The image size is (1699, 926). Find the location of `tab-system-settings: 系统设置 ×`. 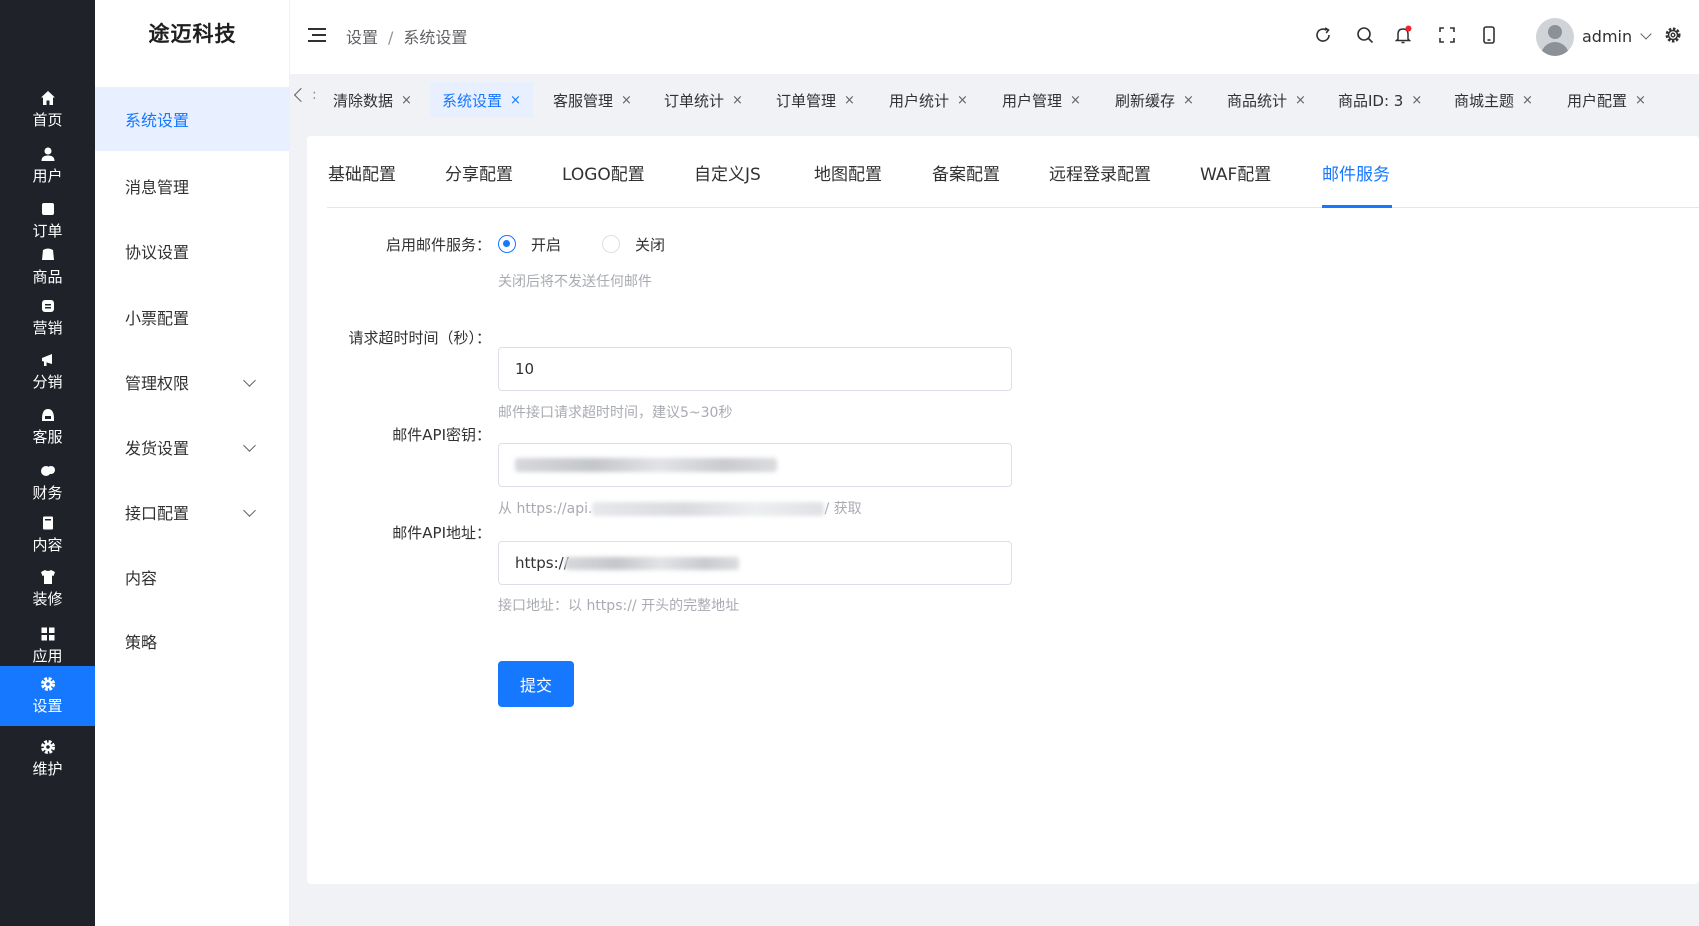

tab-system-settings: 系统设置 × is located at coordinates (481, 100).